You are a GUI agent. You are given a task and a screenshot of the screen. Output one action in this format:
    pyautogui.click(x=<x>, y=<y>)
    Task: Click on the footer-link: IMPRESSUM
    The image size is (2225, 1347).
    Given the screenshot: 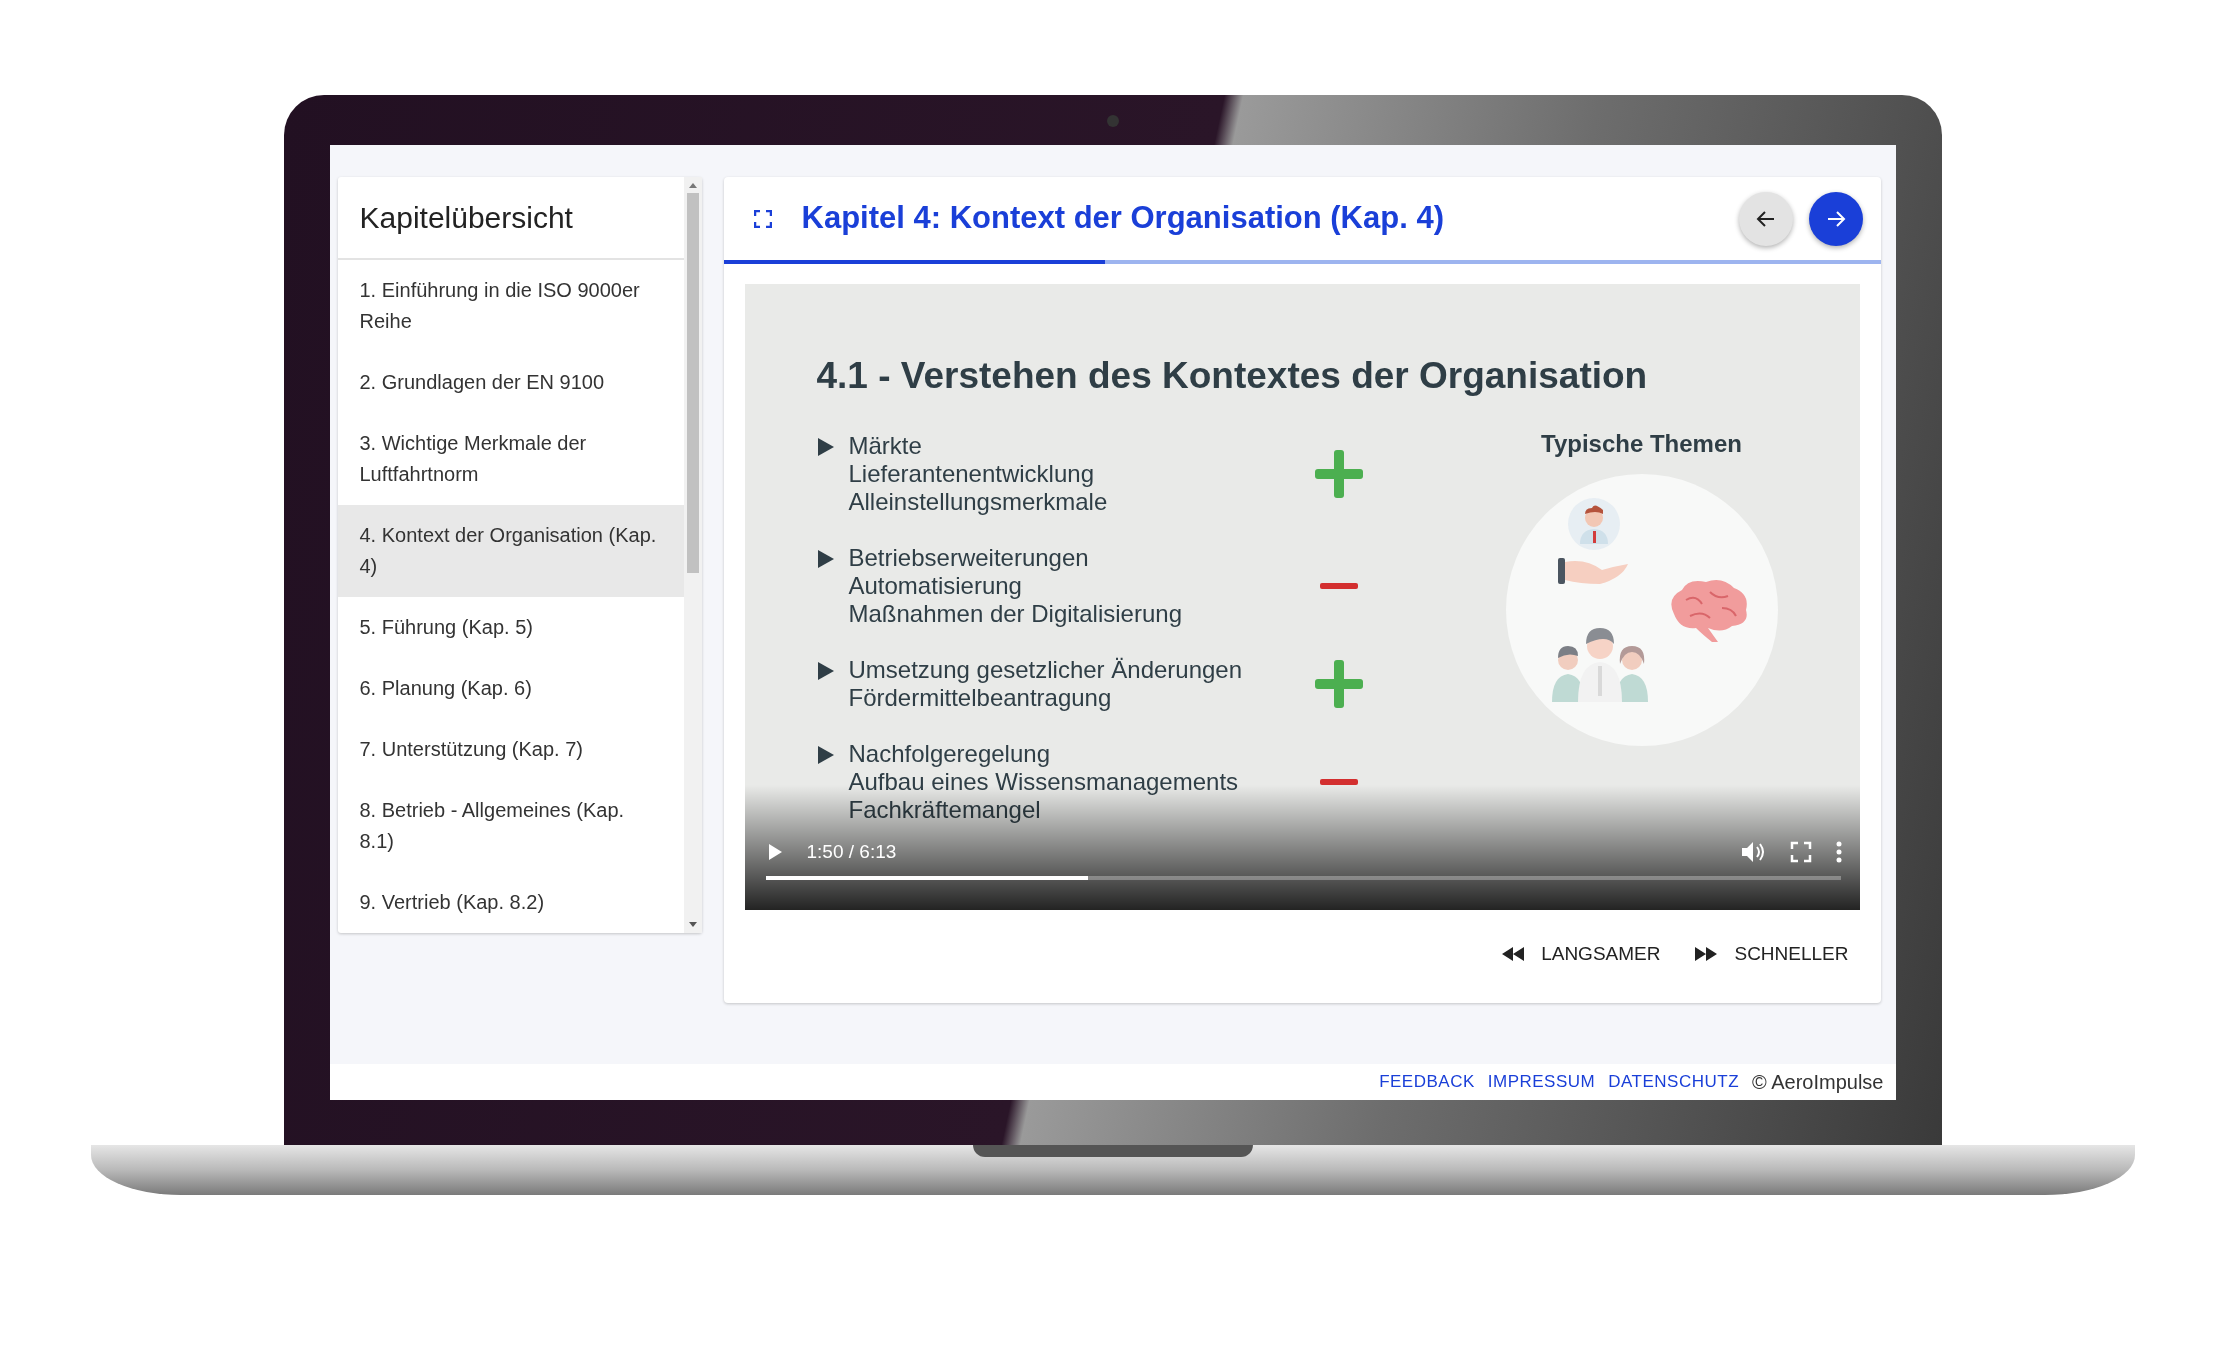 What is the action you would take?
    pyautogui.click(x=1541, y=1082)
    